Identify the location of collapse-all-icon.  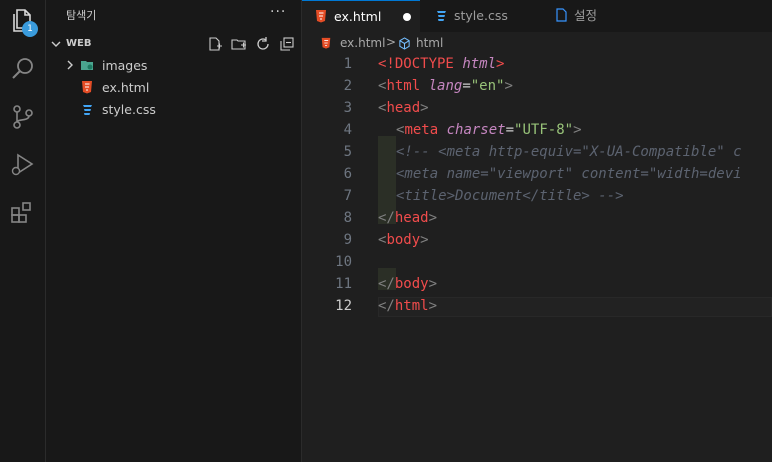
(287, 44).